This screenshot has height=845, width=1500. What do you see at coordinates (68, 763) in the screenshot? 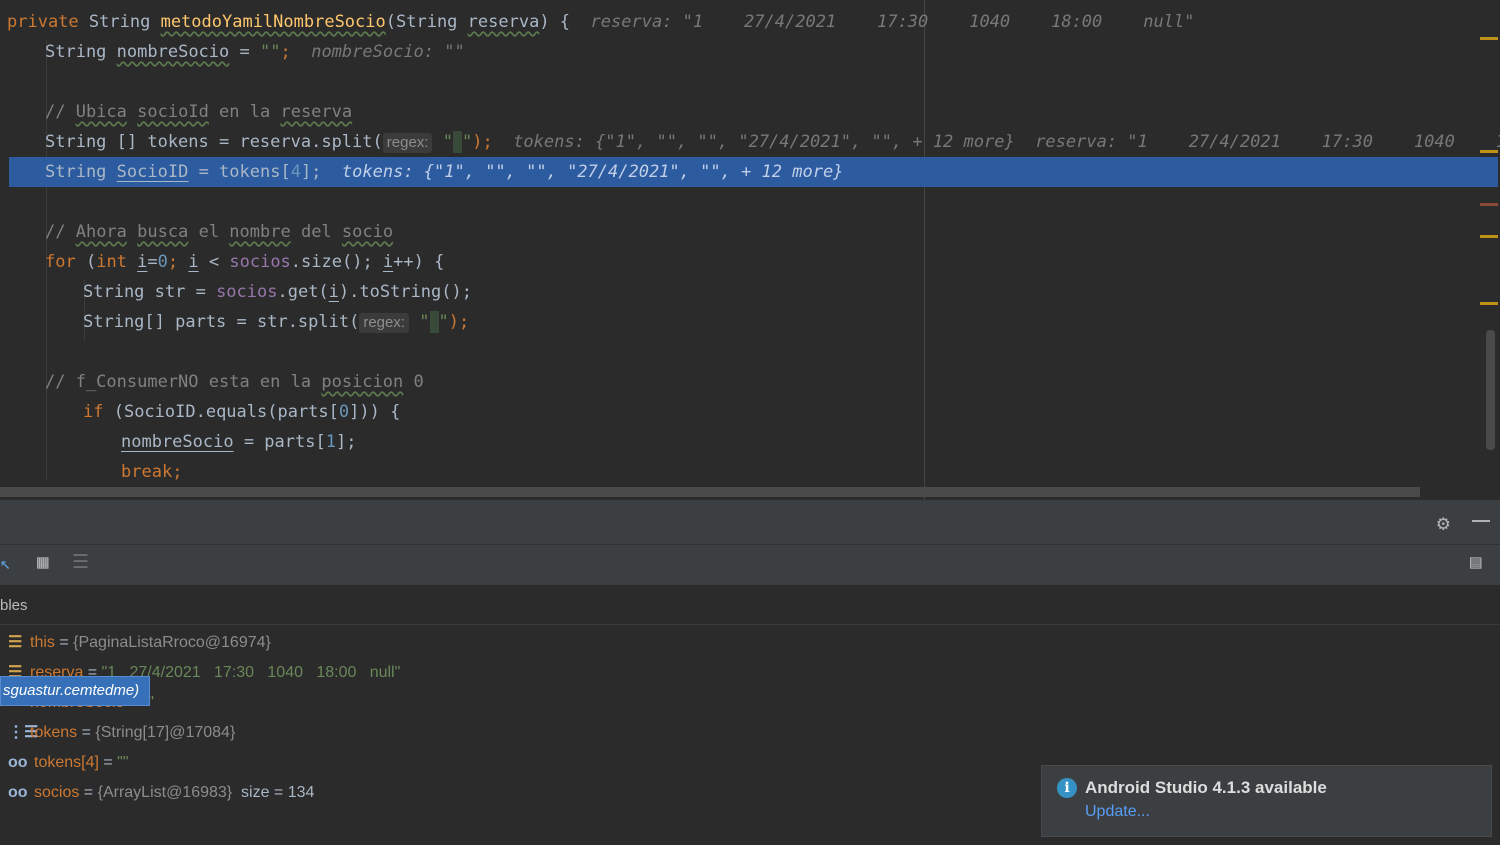
I see `variable-row: oo tokens[4] = ""` at bounding box center [68, 763].